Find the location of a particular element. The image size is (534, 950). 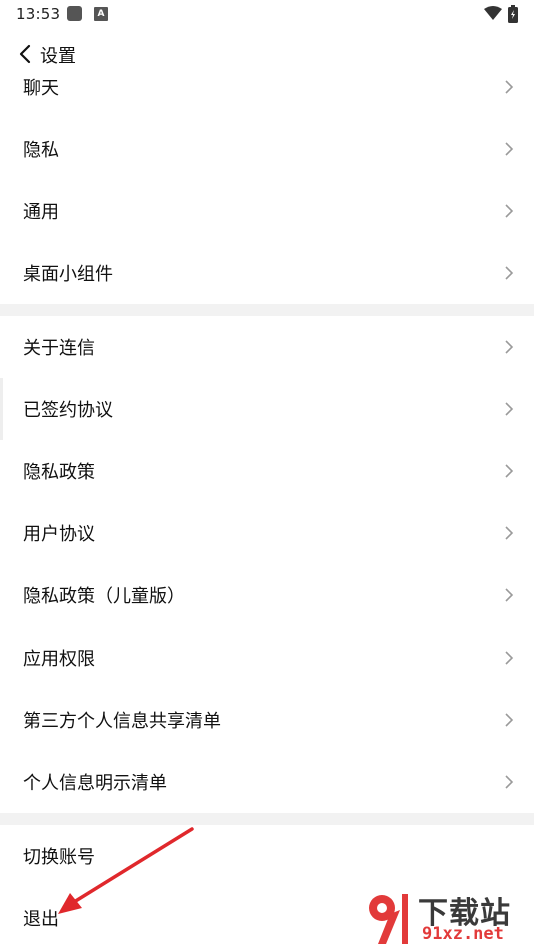

settings-item-label: 用户协议 is located at coordinates (59, 534).